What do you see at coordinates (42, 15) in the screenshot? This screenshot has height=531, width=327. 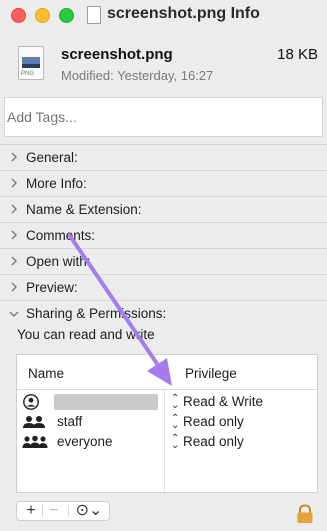 I see `minimize-window-button` at bounding box center [42, 15].